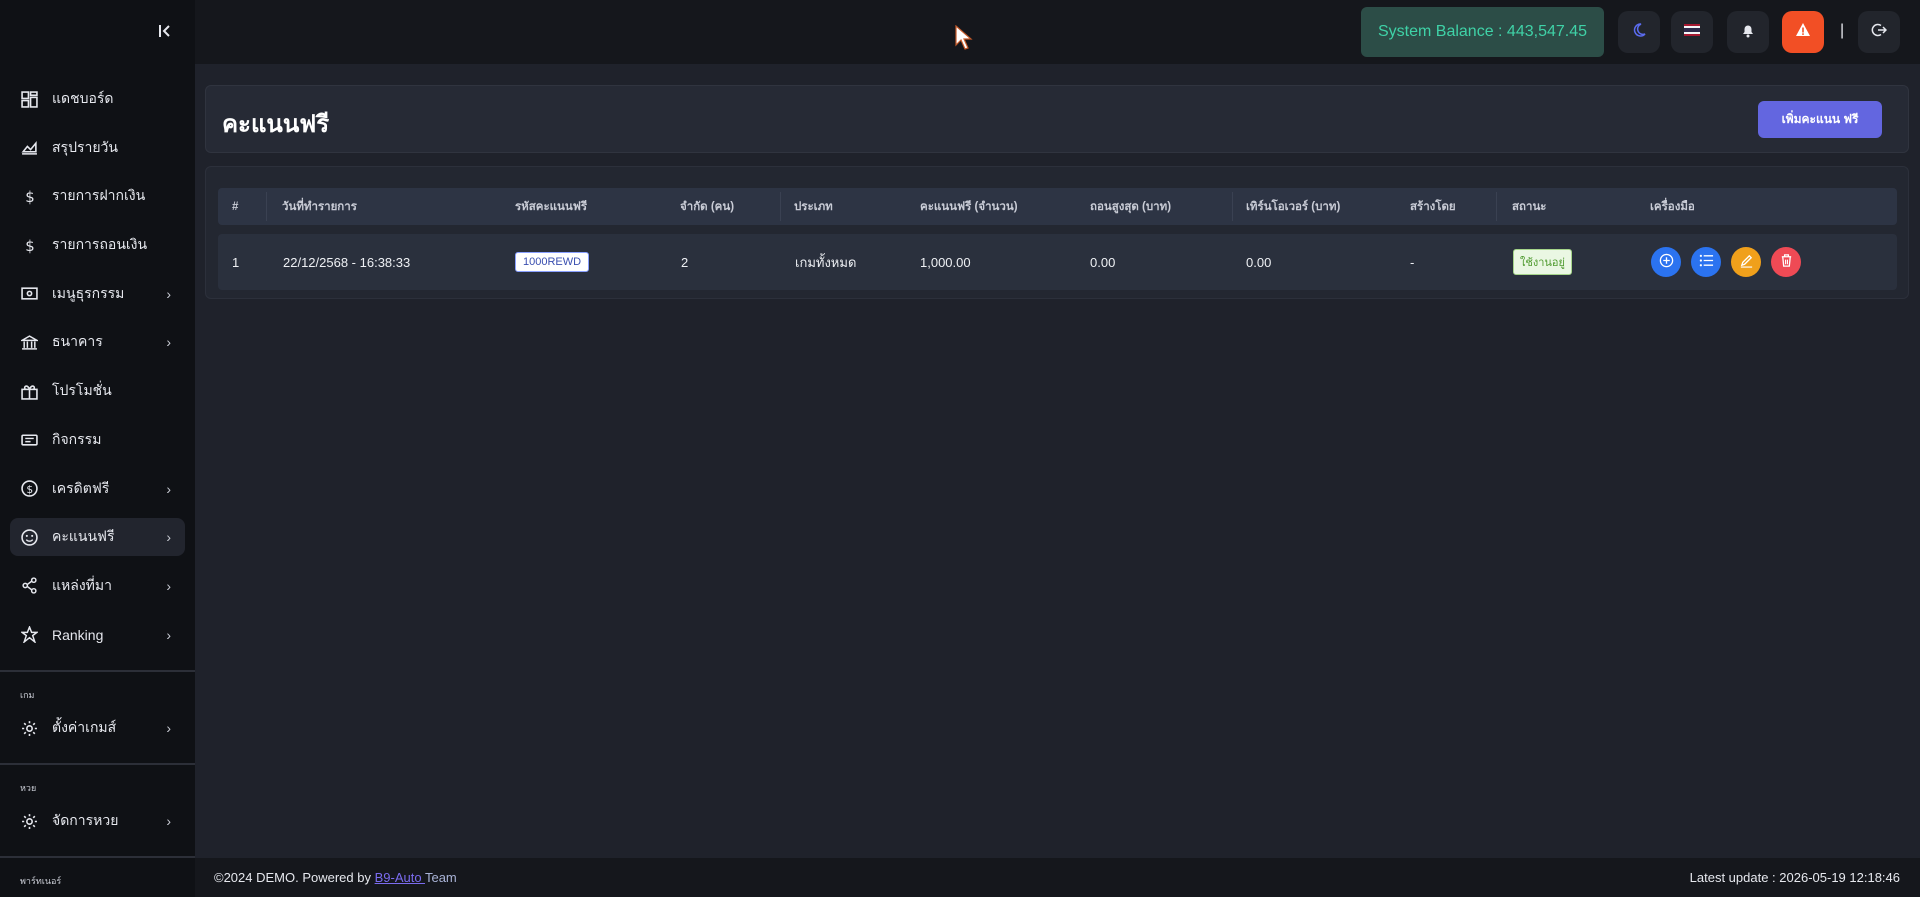 This screenshot has width=1920, height=897. I want to click on sidebar-item-bank: ธนาคาร ›, so click(97, 342).